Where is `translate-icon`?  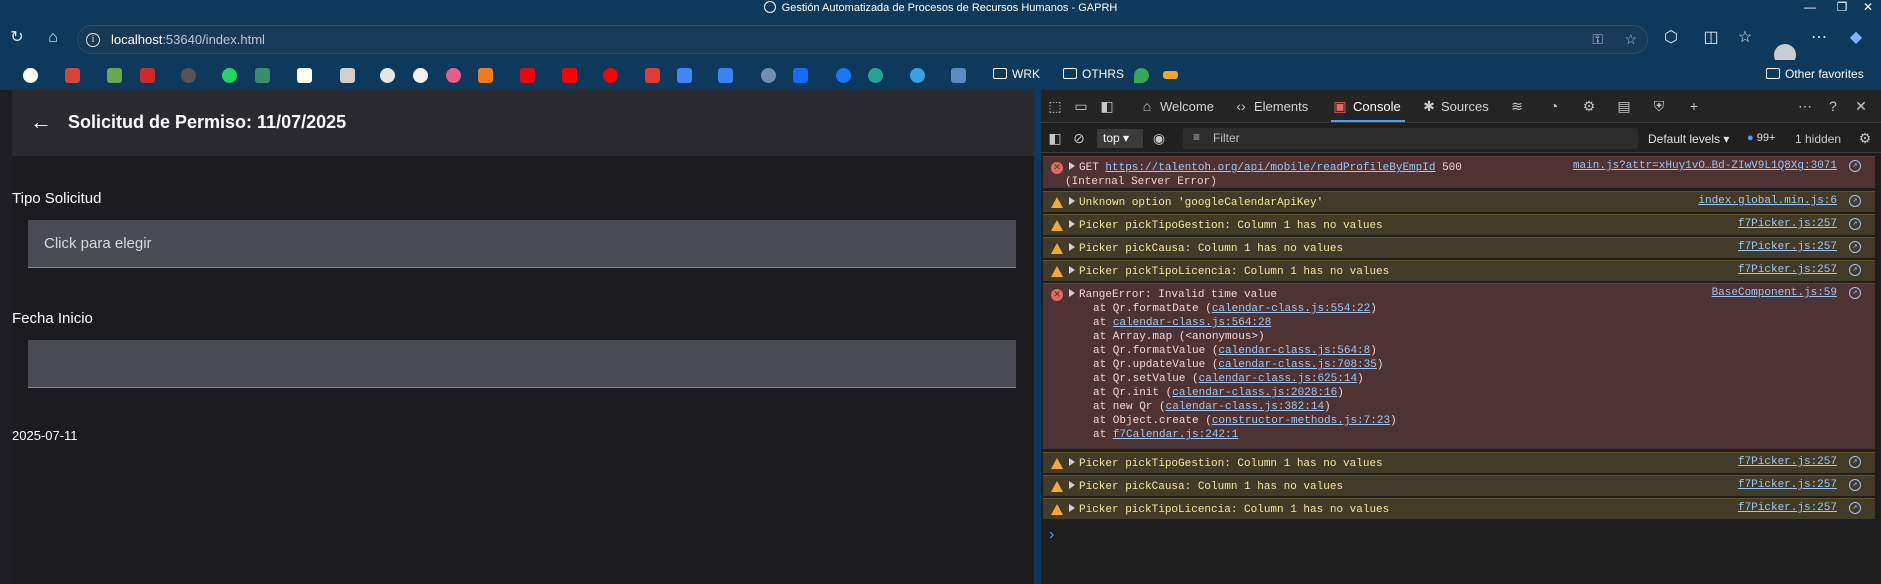
translate-icon is located at coordinates (684, 75).